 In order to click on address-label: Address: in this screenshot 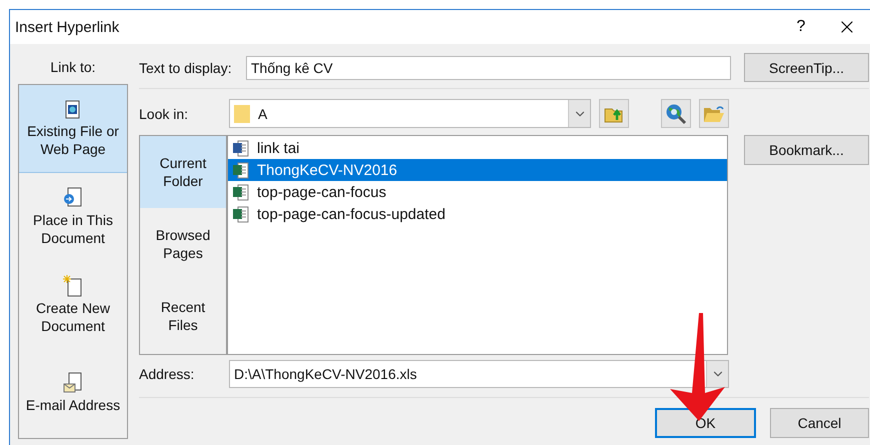, I will do `click(167, 374)`.